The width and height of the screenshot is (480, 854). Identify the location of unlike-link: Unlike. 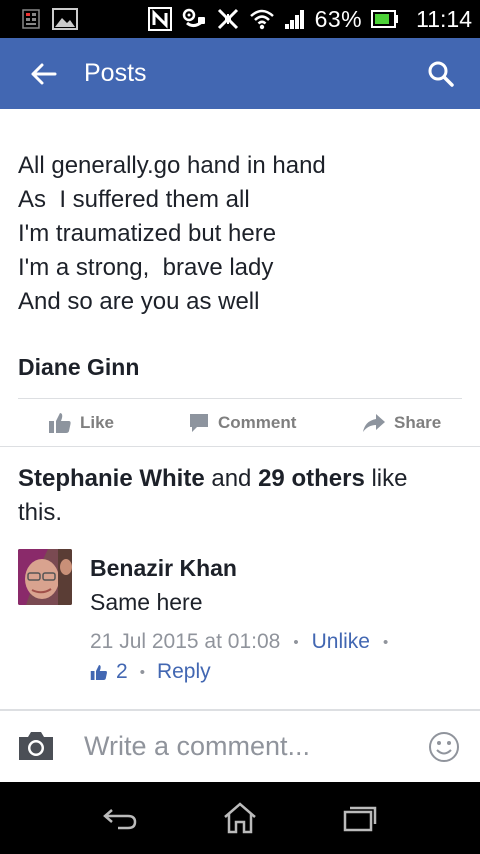
(341, 642).